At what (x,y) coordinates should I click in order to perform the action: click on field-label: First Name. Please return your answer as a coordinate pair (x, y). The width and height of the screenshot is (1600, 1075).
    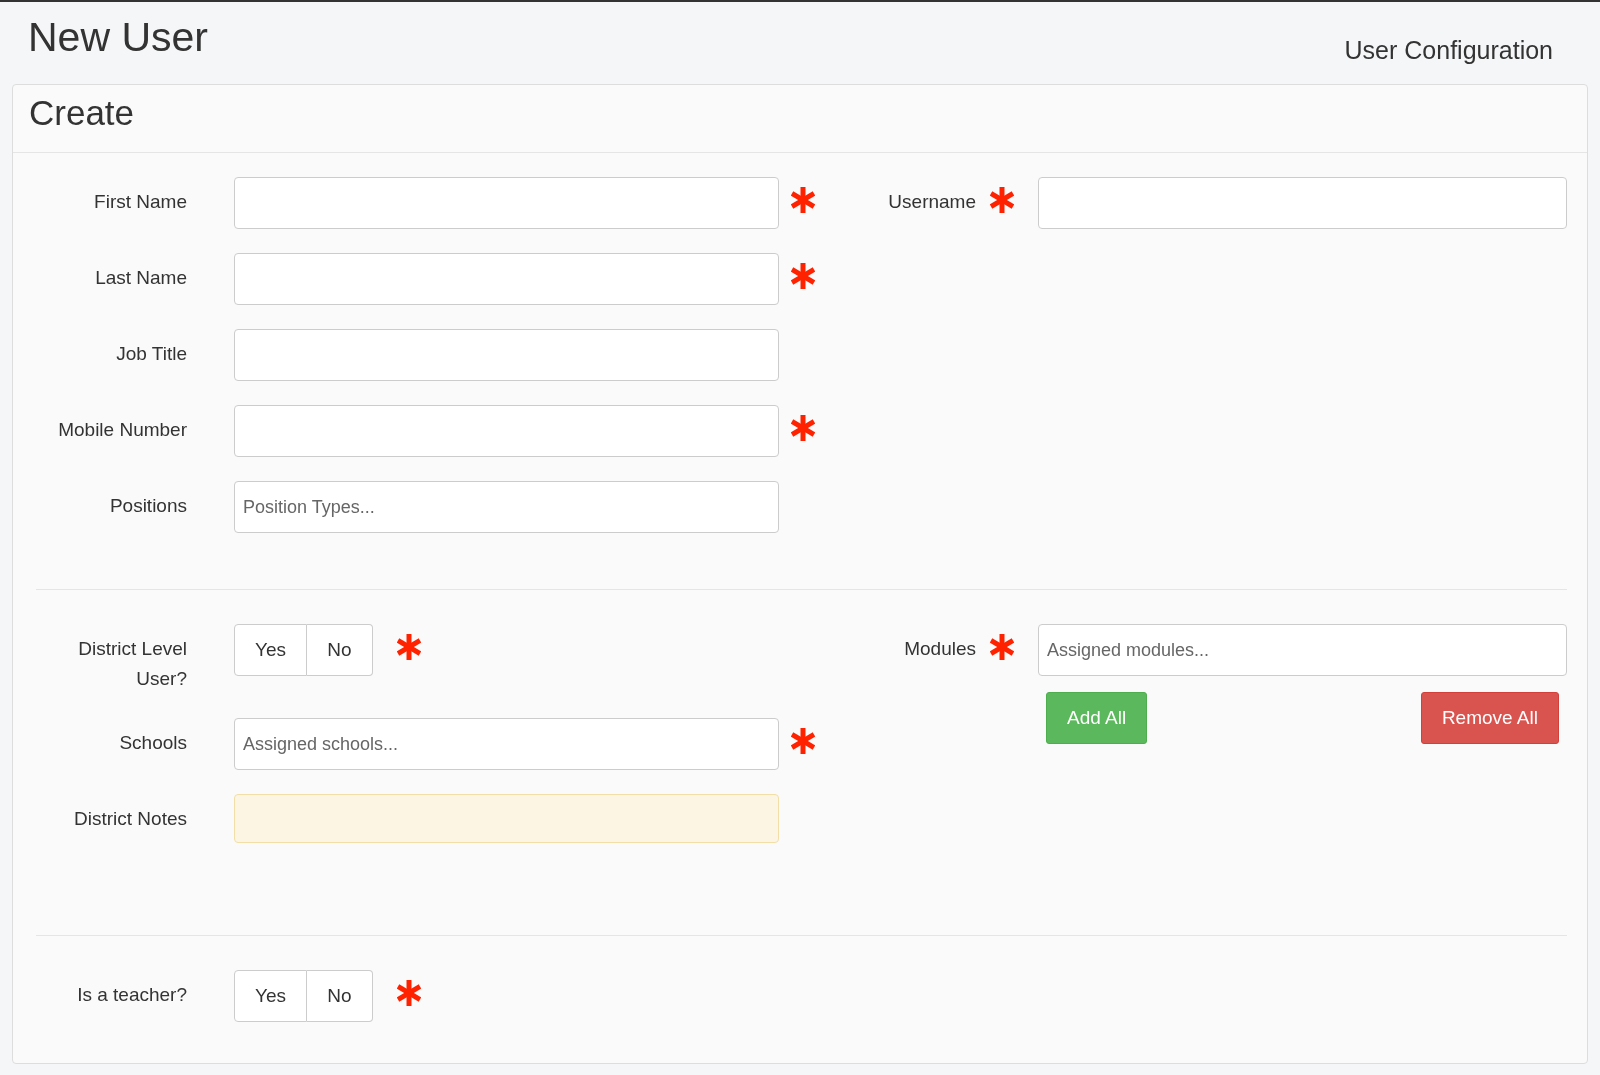
    Looking at the image, I should click on (140, 202).